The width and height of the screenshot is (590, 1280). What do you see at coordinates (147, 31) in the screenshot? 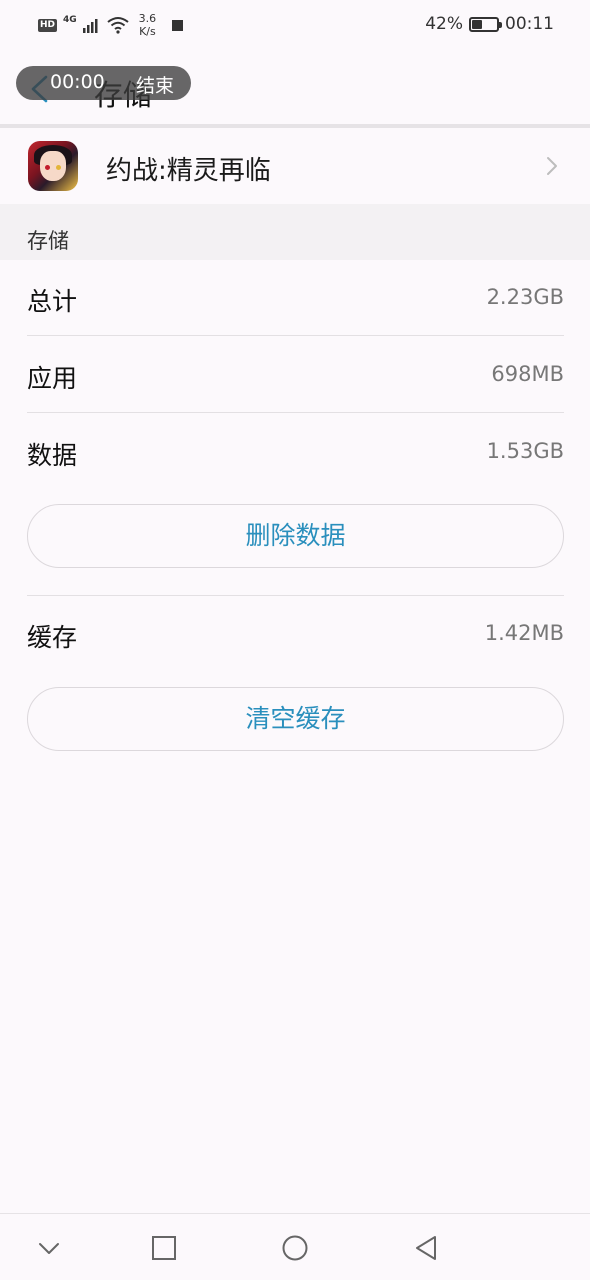
I see `speed-unit: K/s` at bounding box center [147, 31].